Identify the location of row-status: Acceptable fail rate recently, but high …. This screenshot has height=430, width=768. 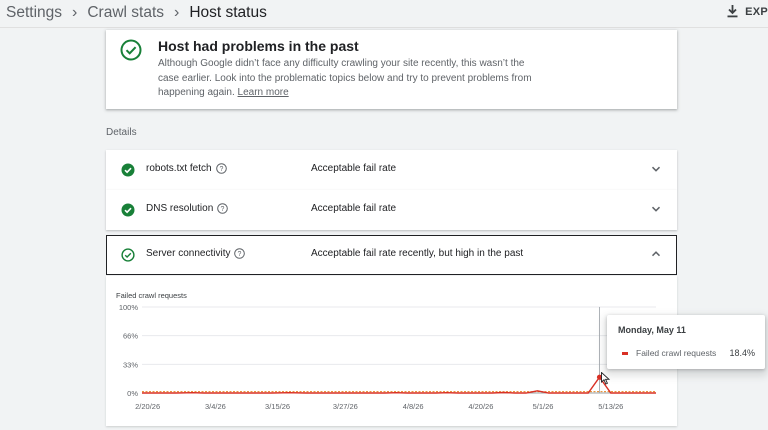
(417, 253).